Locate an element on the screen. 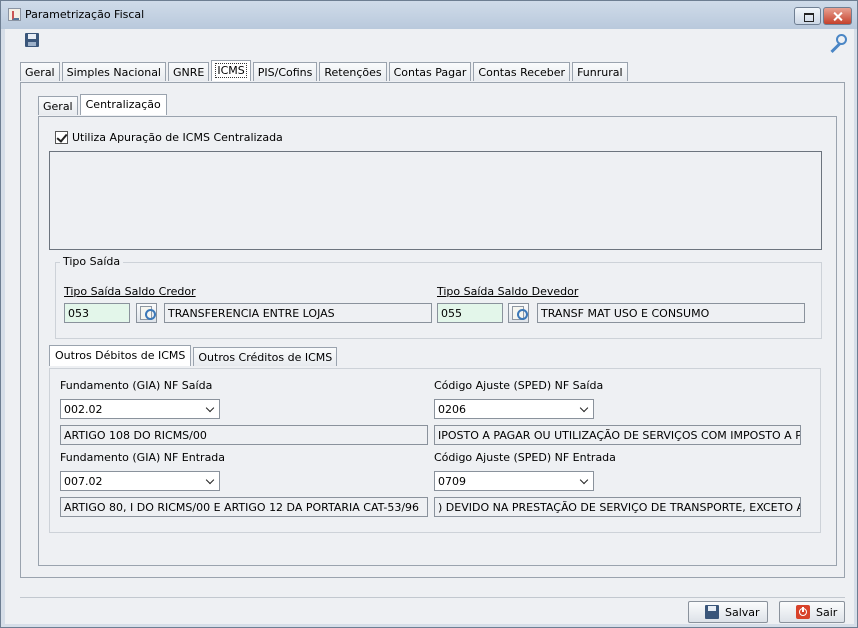 The image size is (858, 628). credor-code-input: 053 is located at coordinates (97, 313).